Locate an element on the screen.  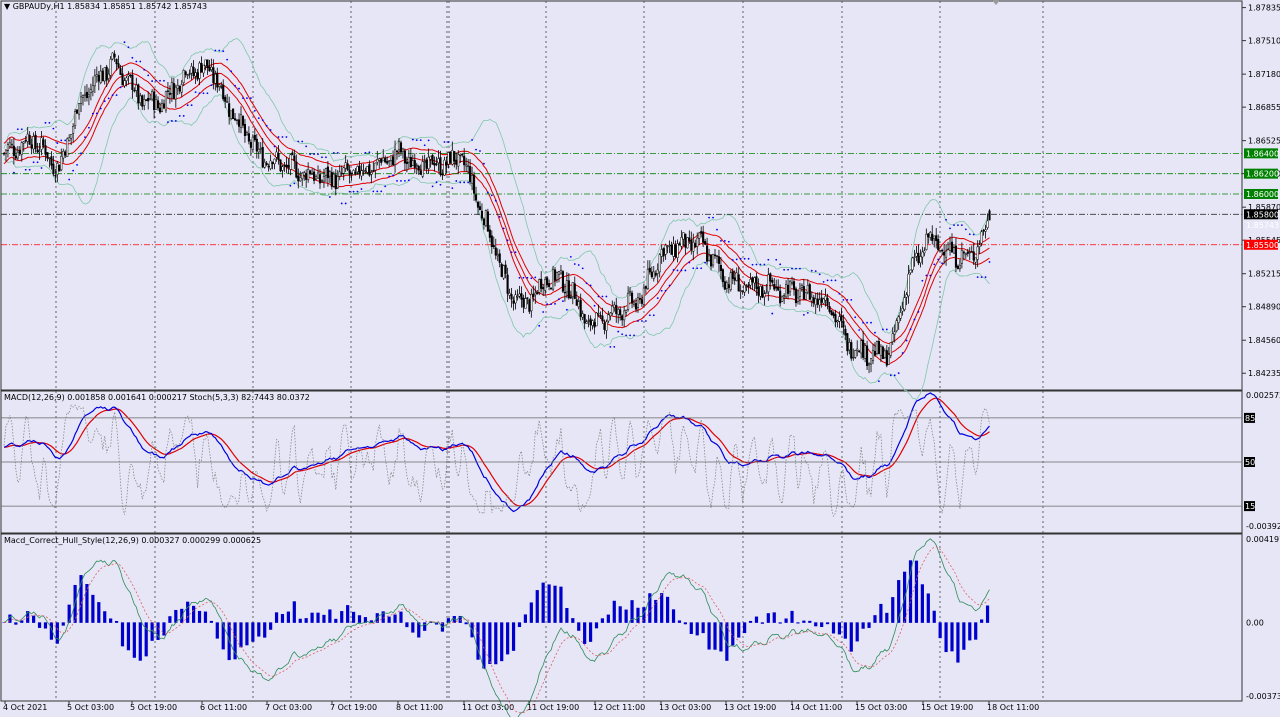
menu-triangle-icon: ▼ is located at coordinates (7, 6).